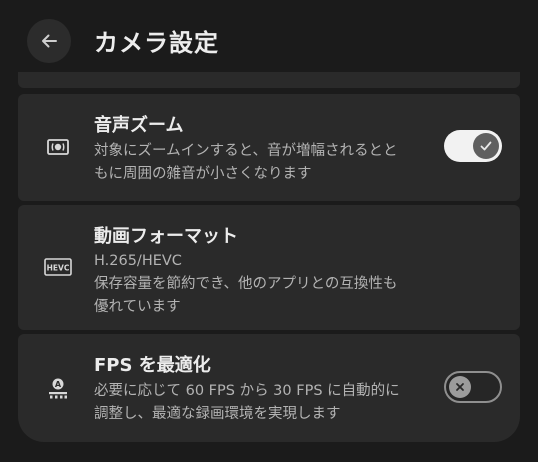 This screenshot has width=538, height=462. I want to click on setting-description-line: 優れています, so click(137, 307).